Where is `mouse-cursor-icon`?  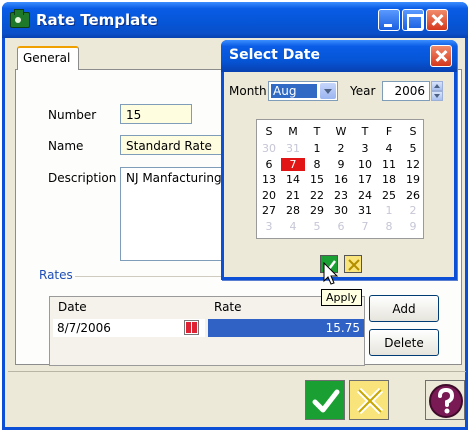 mouse-cursor-icon is located at coordinates (331, 273).